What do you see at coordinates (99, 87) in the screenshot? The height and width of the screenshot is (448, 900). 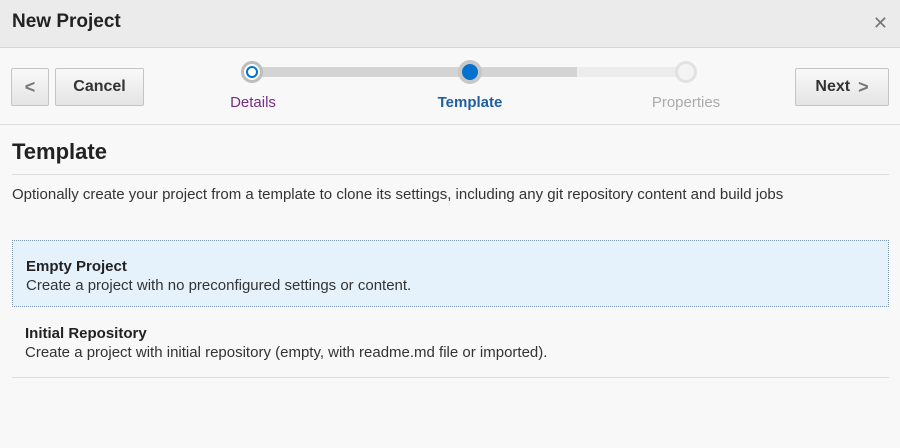 I see `cancel-button: Cancel` at bounding box center [99, 87].